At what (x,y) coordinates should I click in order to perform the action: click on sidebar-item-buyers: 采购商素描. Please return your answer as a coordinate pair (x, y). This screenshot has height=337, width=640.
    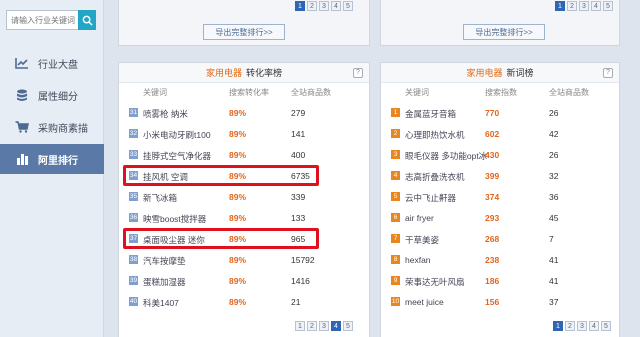
    Looking at the image, I should click on (52, 127).